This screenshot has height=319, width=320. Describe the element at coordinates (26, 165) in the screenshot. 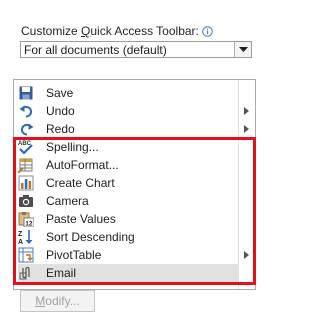

I see `autoformat-icon` at that location.